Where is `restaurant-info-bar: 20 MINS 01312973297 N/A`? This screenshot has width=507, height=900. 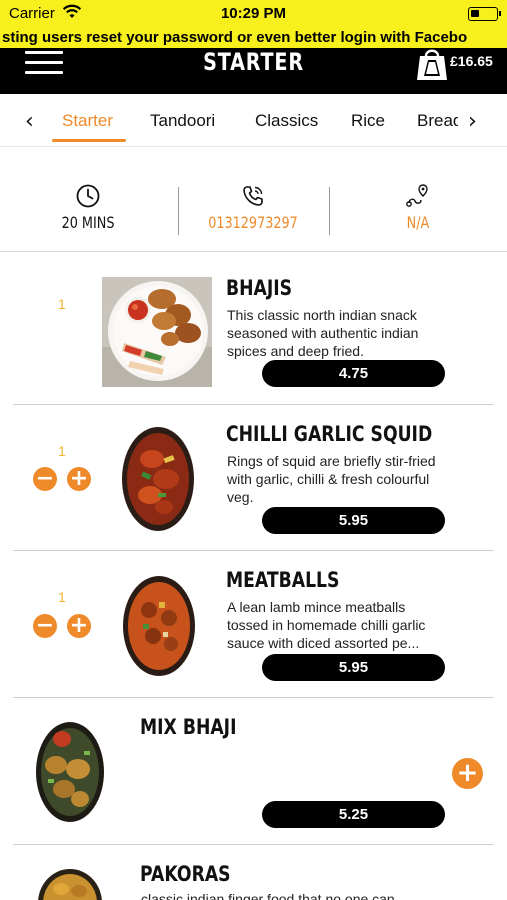 restaurant-info-bar: 20 MINS 01312973297 N/A is located at coordinates (253, 214).